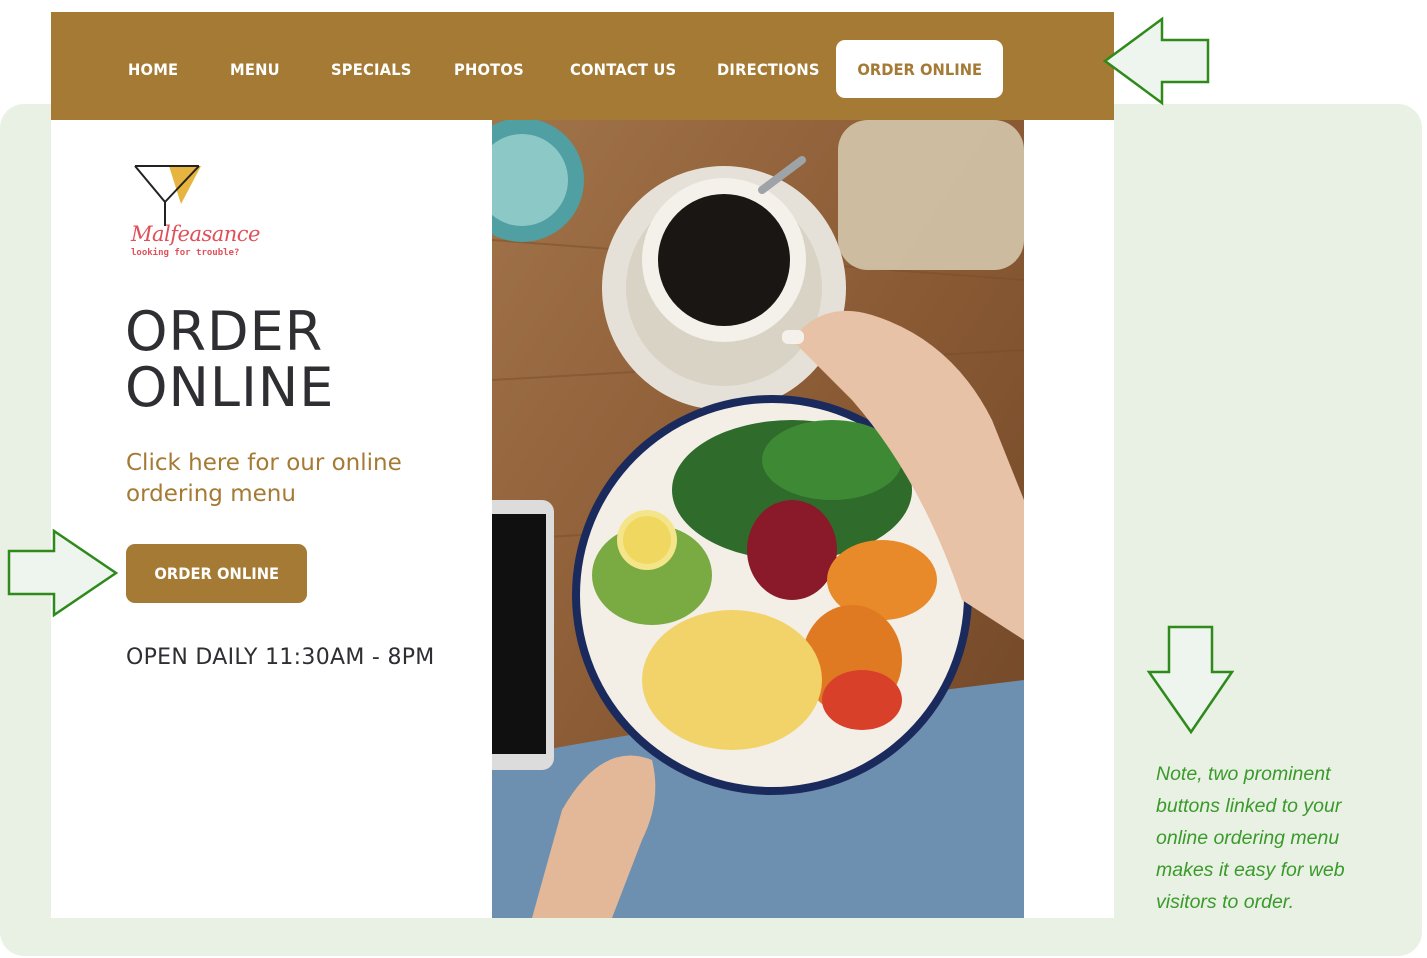 The width and height of the screenshot is (1427, 958). I want to click on hero-subtitle-line-1: Click here for our online, so click(264, 463).